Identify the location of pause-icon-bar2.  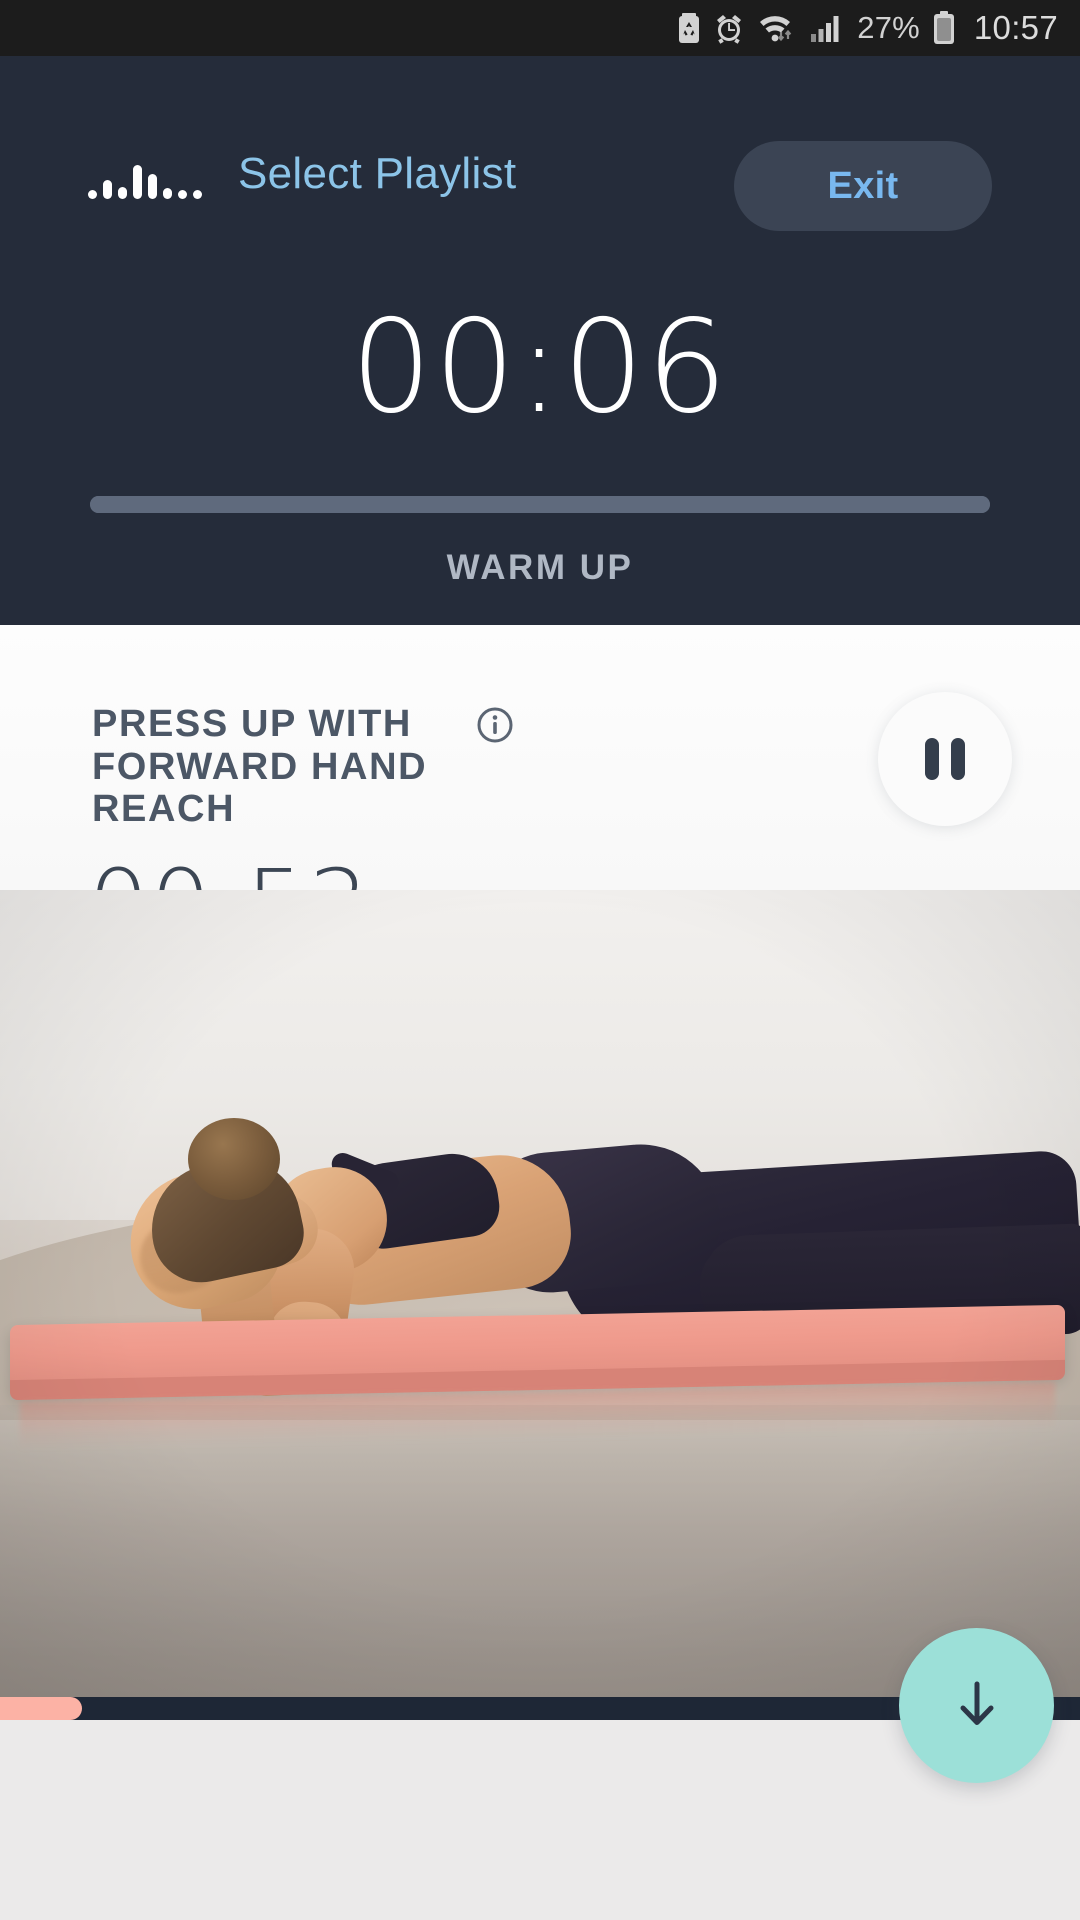
(958, 759).